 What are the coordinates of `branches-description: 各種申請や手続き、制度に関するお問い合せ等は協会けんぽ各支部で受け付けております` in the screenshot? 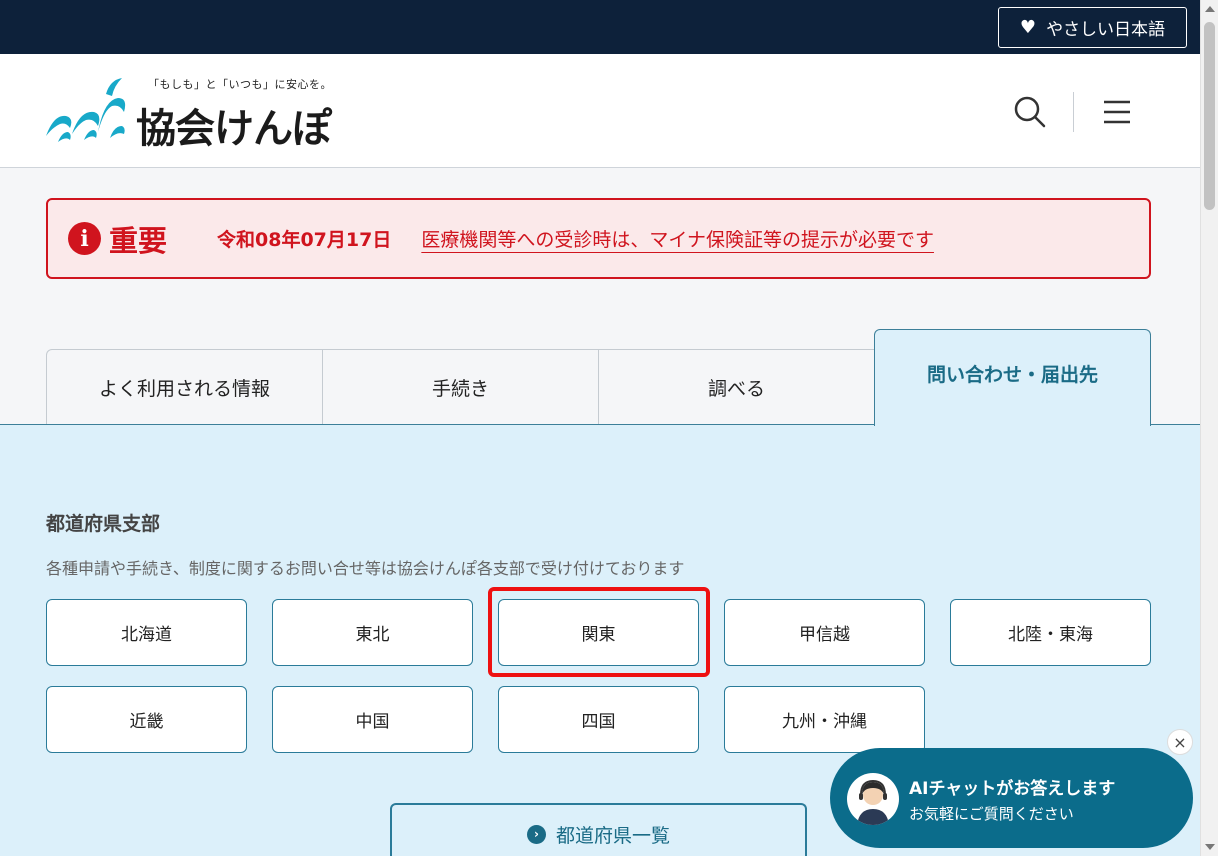 It's located at (365, 568).